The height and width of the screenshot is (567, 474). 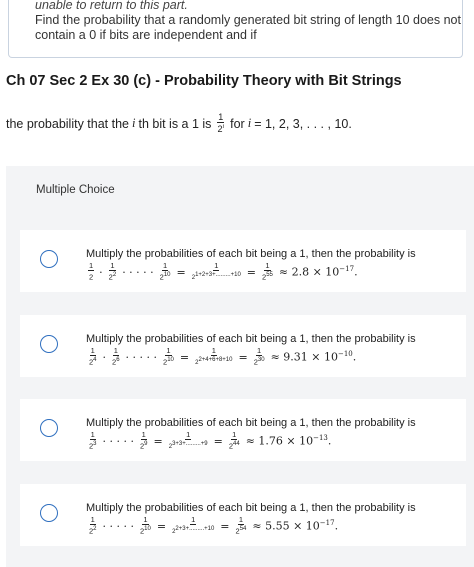 What do you see at coordinates (237, 123) in the screenshot?
I see `prompt-for: for` at bounding box center [237, 123].